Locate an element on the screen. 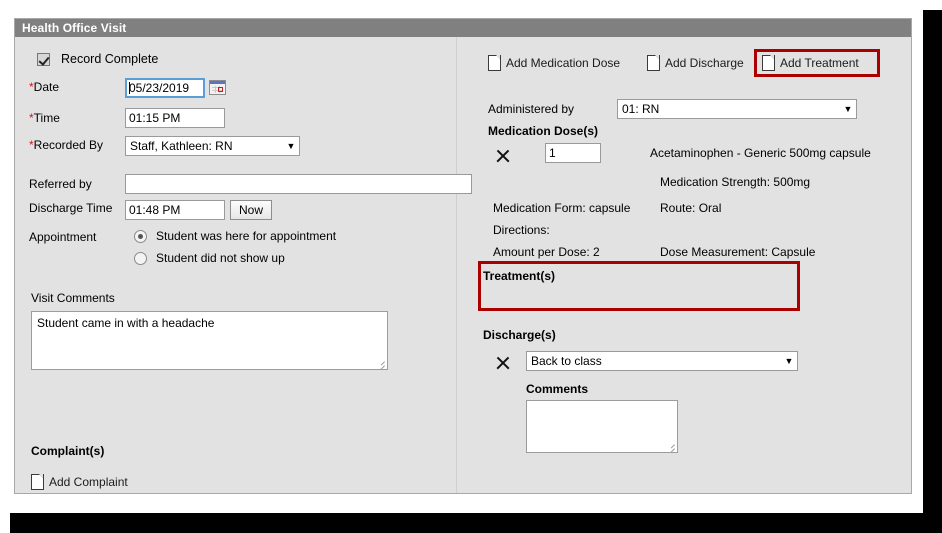 This screenshot has height=533, width=942. discharge-comments-textarea is located at coordinates (602, 426).